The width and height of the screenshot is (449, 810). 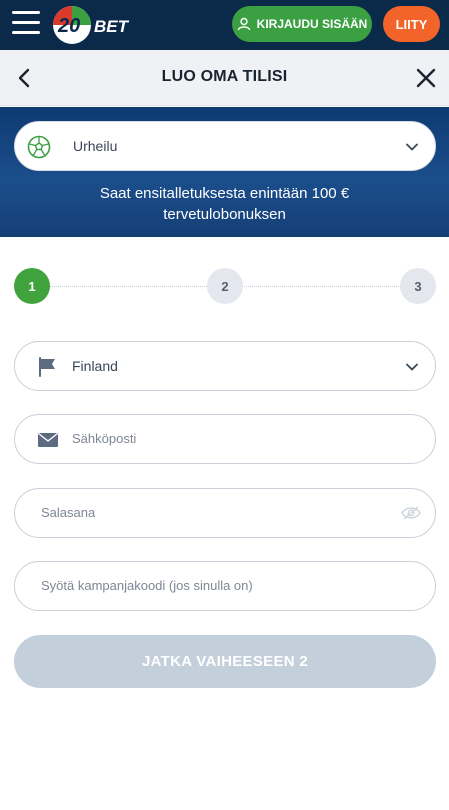 What do you see at coordinates (68, 512) in the screenshot?
I see `password-placeholder: Salasana` at bounding box center [68, 512].